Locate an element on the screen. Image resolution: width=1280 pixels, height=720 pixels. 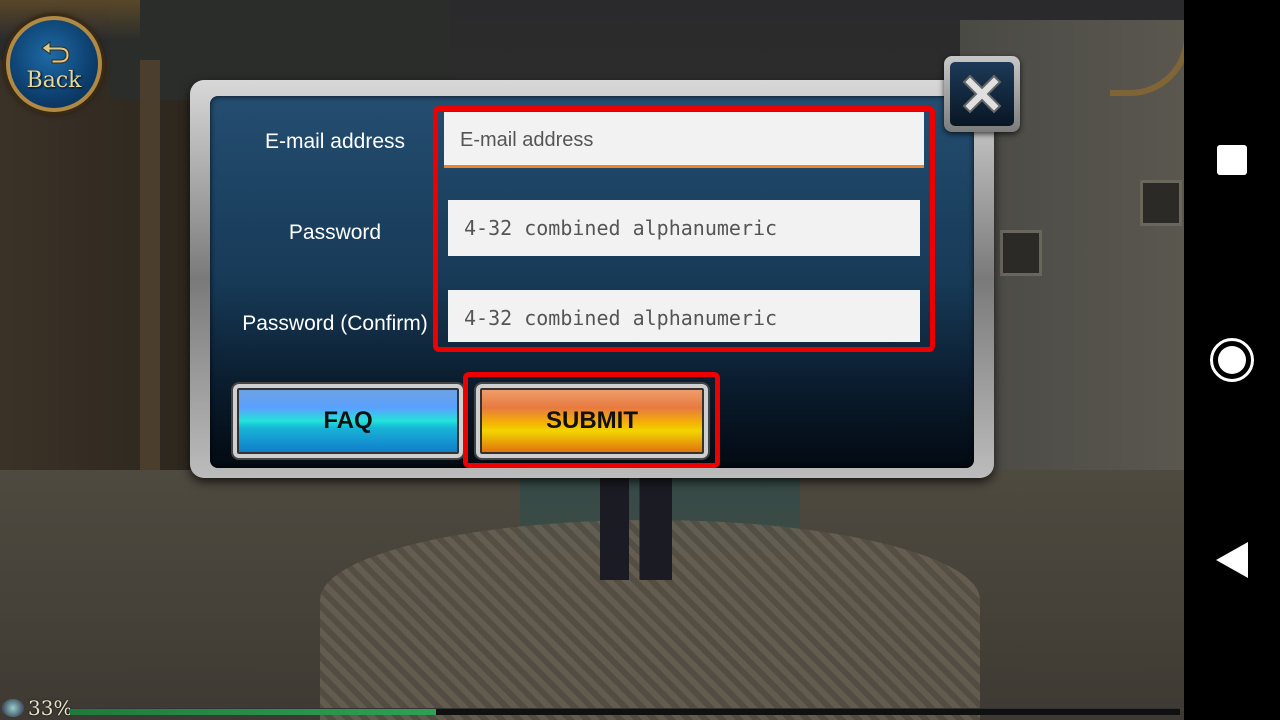
back-button-label: Back is located at coordinates (54, 80).